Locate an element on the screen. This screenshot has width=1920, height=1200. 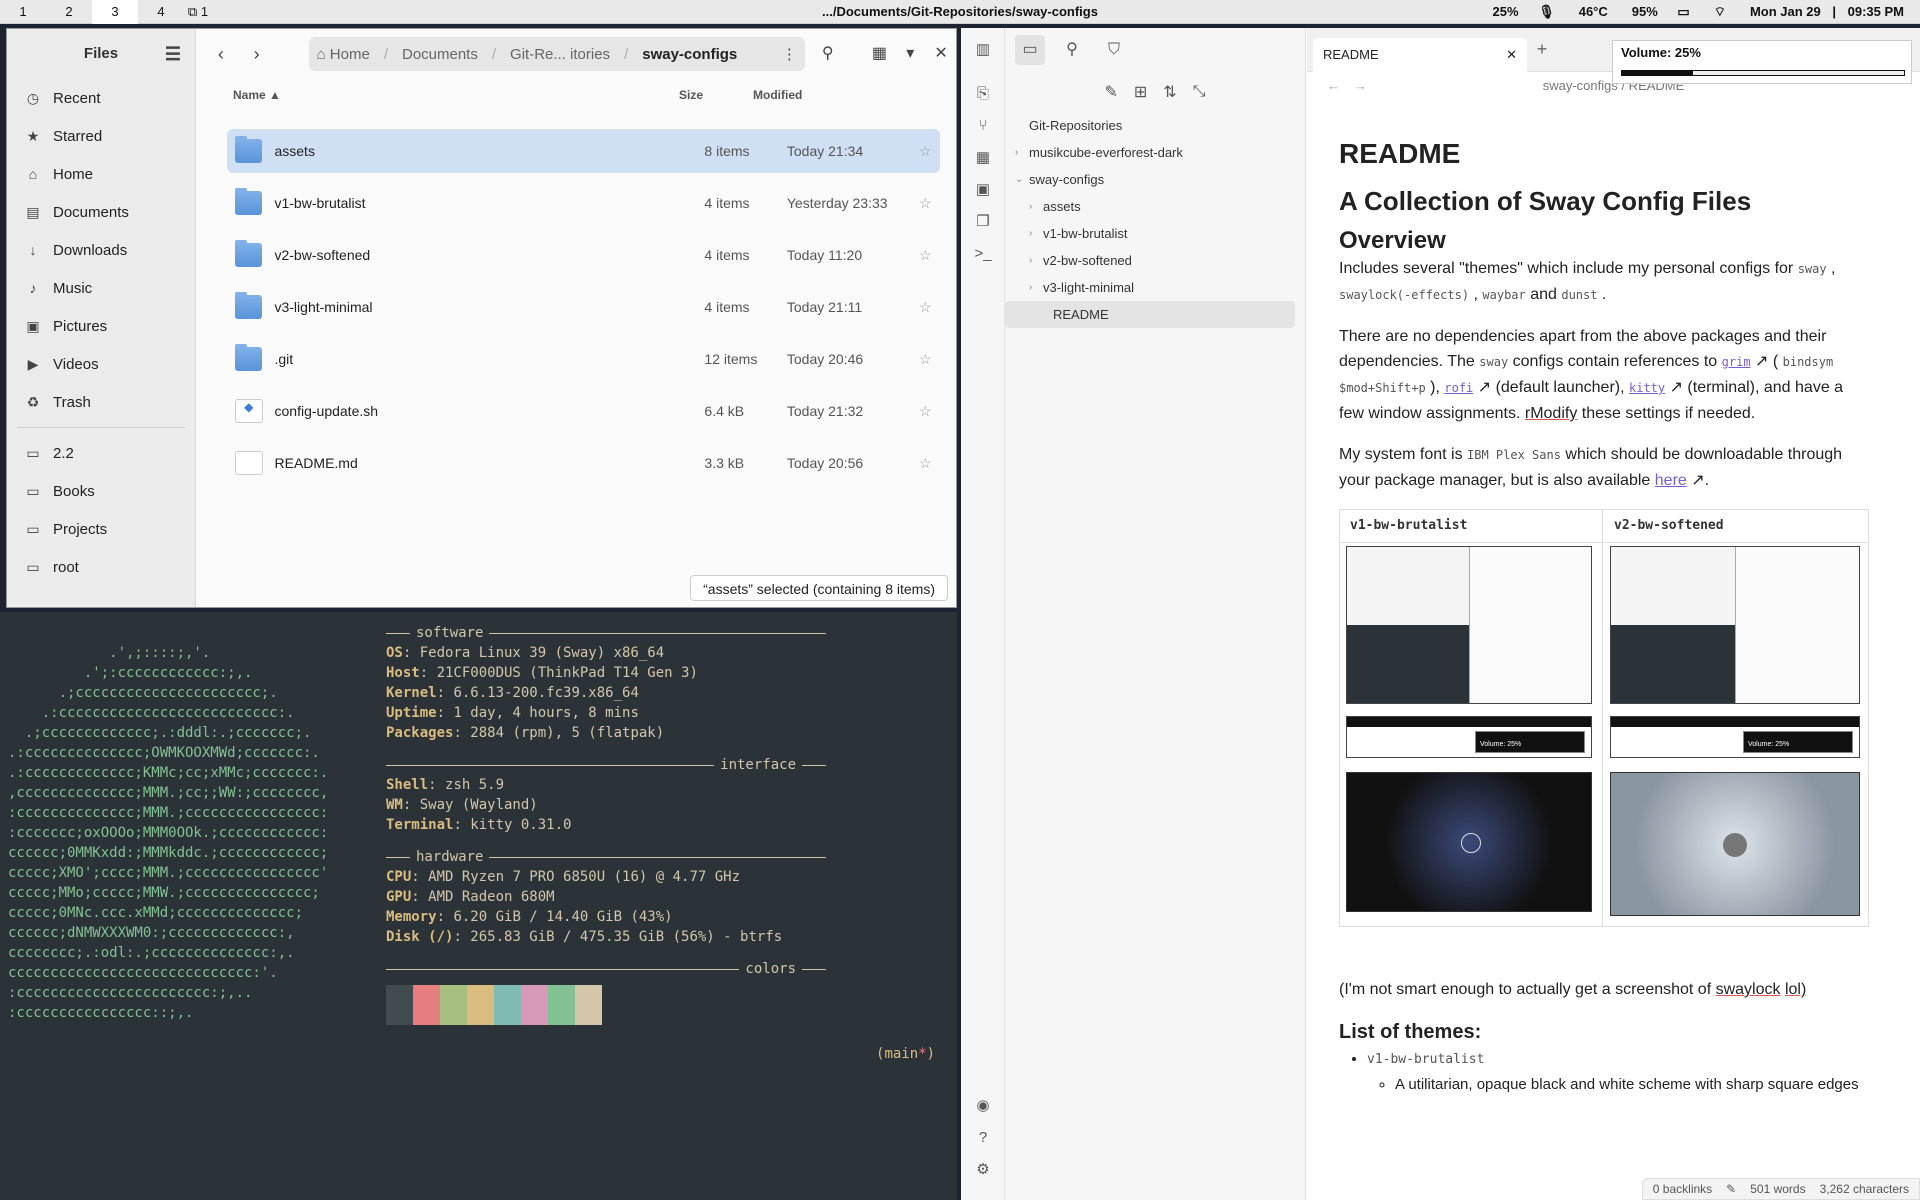
templates-icon: ❐ is located at coordinates (983, 222).